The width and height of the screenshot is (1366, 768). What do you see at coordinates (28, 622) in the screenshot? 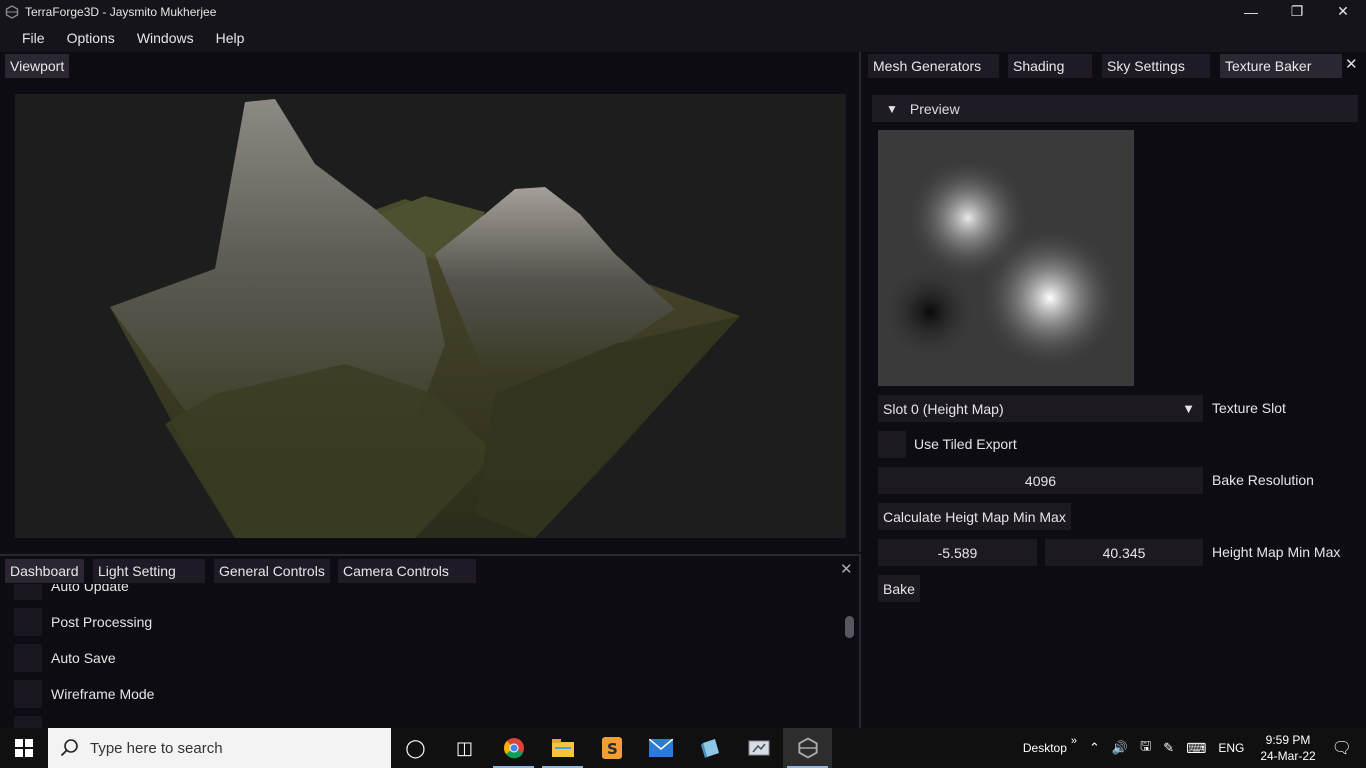
I see `post-processing-checkbox` at bounding box center [28, 622].